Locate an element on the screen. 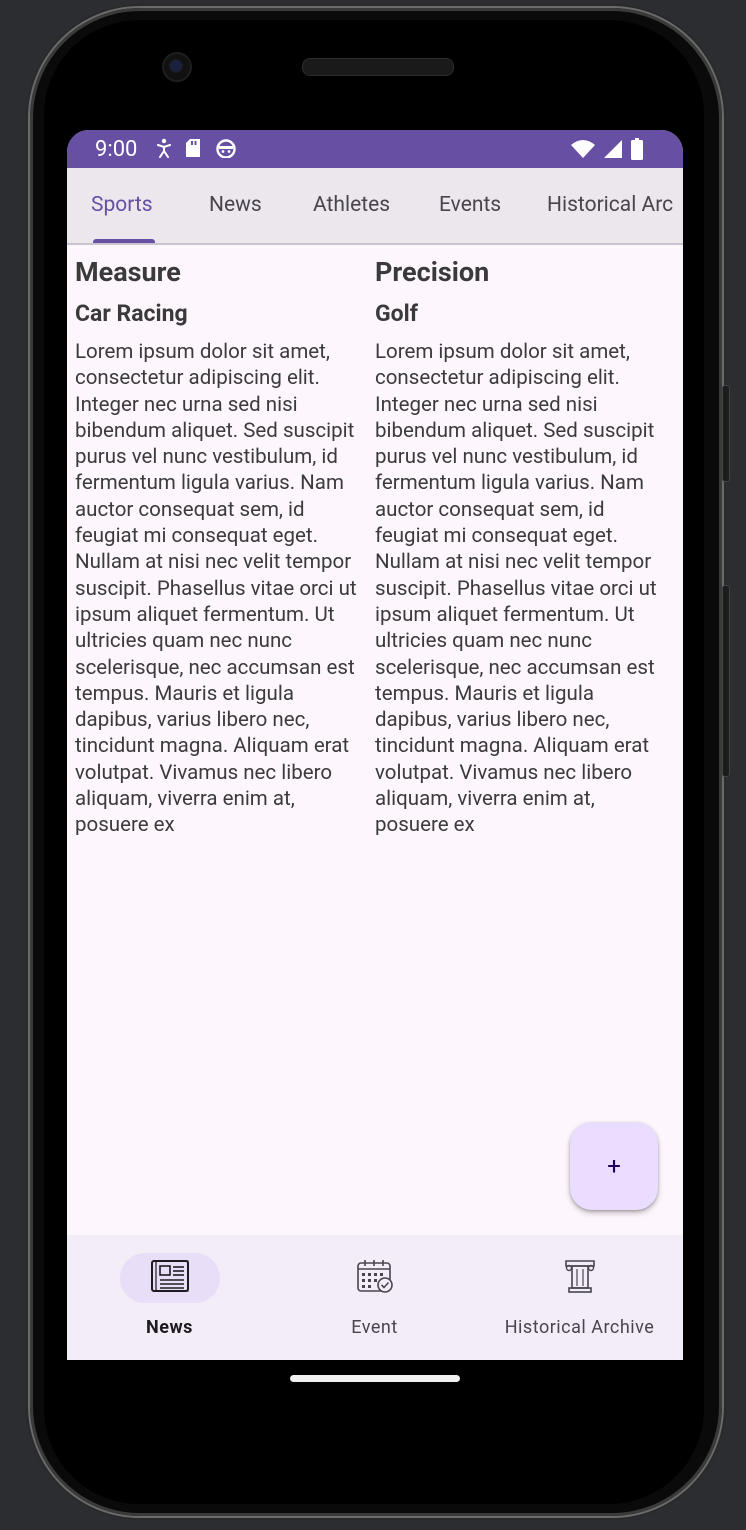 This screenshot has width=746, height=1530. article-category: Measure is located at coordinates (128, 272).